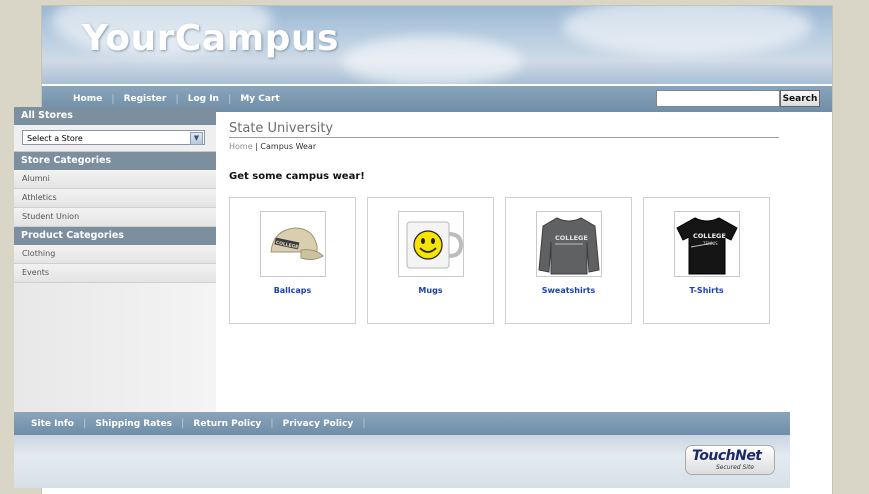 Image resolution: width=869 pixels, height=494 pixels. Describe the element at coordinates (707, 244) in the screenshot. I see `tshirt-icon: COLLEGE TENNIS` at that location.